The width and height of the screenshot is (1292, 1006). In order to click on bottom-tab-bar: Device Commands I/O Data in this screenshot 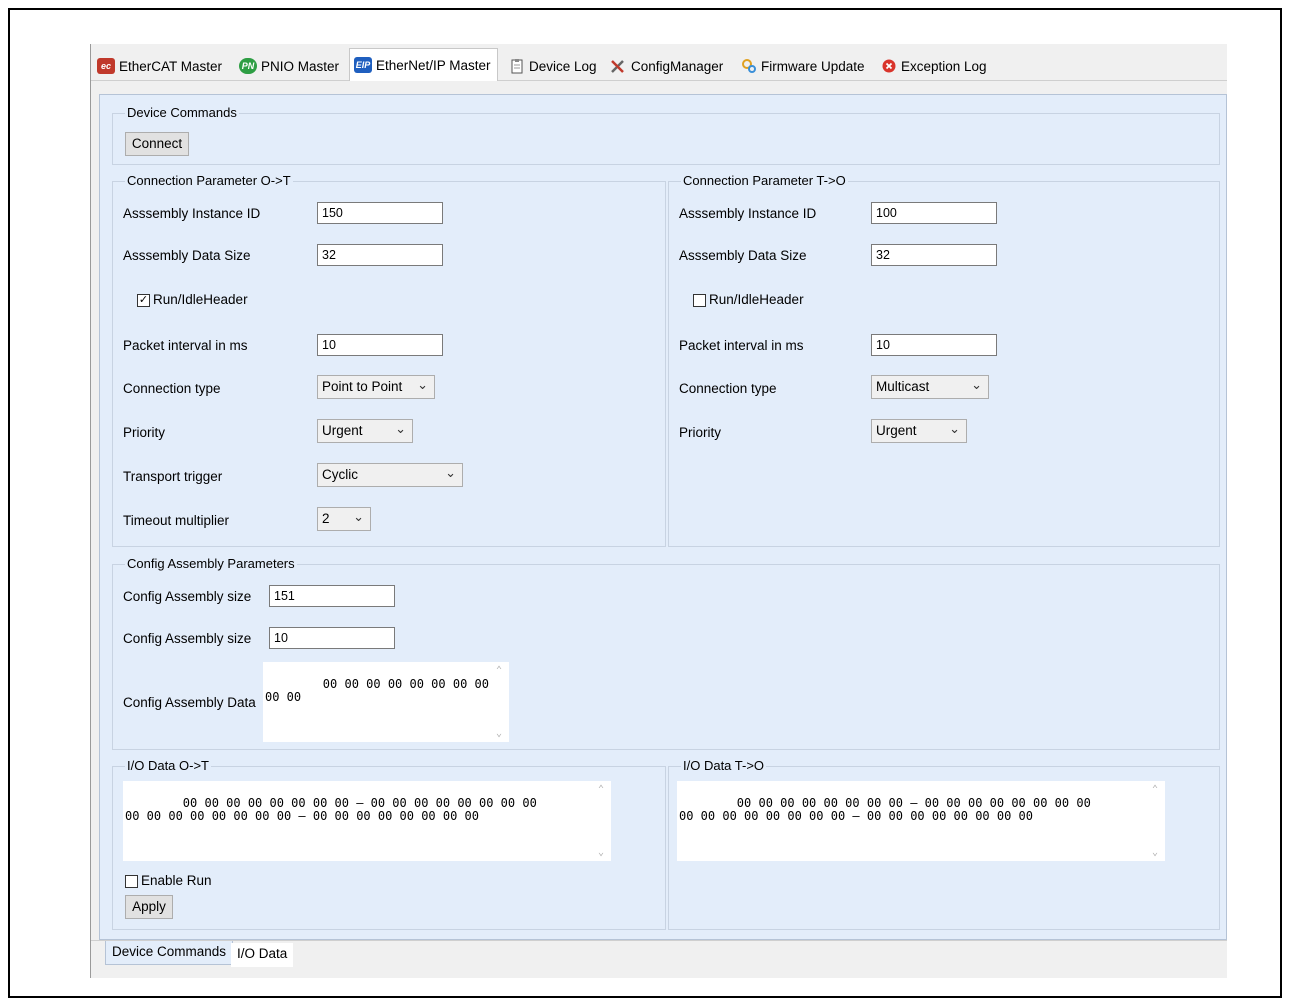, I will do `click(659, 953)`.